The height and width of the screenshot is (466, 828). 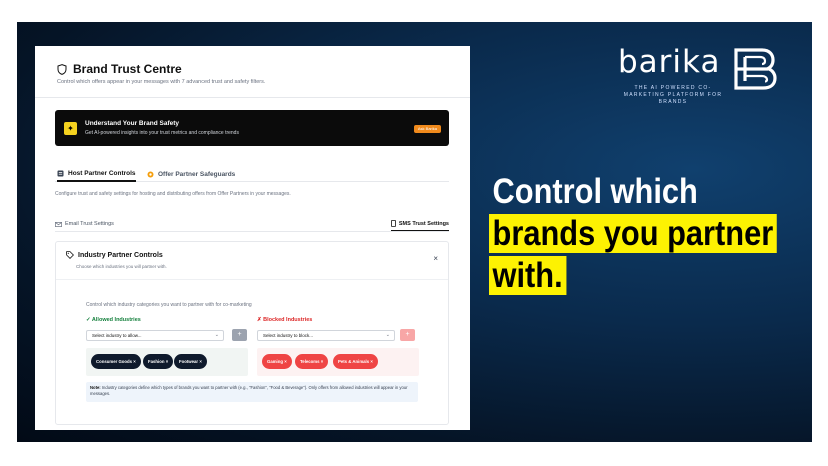 What do you see at coordinates (633, 233) in the screenshot?
I see `headline-line-2: brands you partner` at bounding box center [633, 233].